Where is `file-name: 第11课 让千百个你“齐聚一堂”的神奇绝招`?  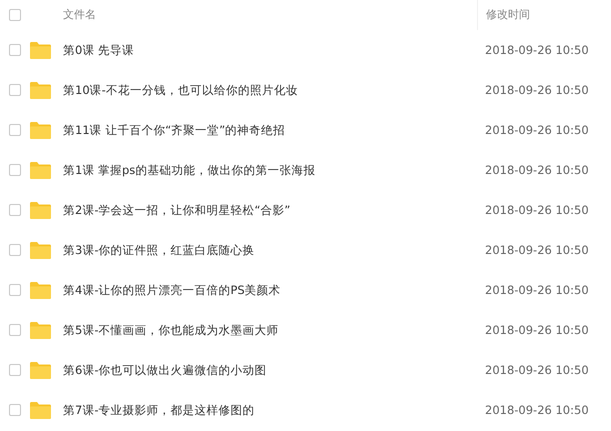
file-name: 第11课 让千百个你“齐聚一堂”的神奇绝招 is located at coordinates (270, 130).